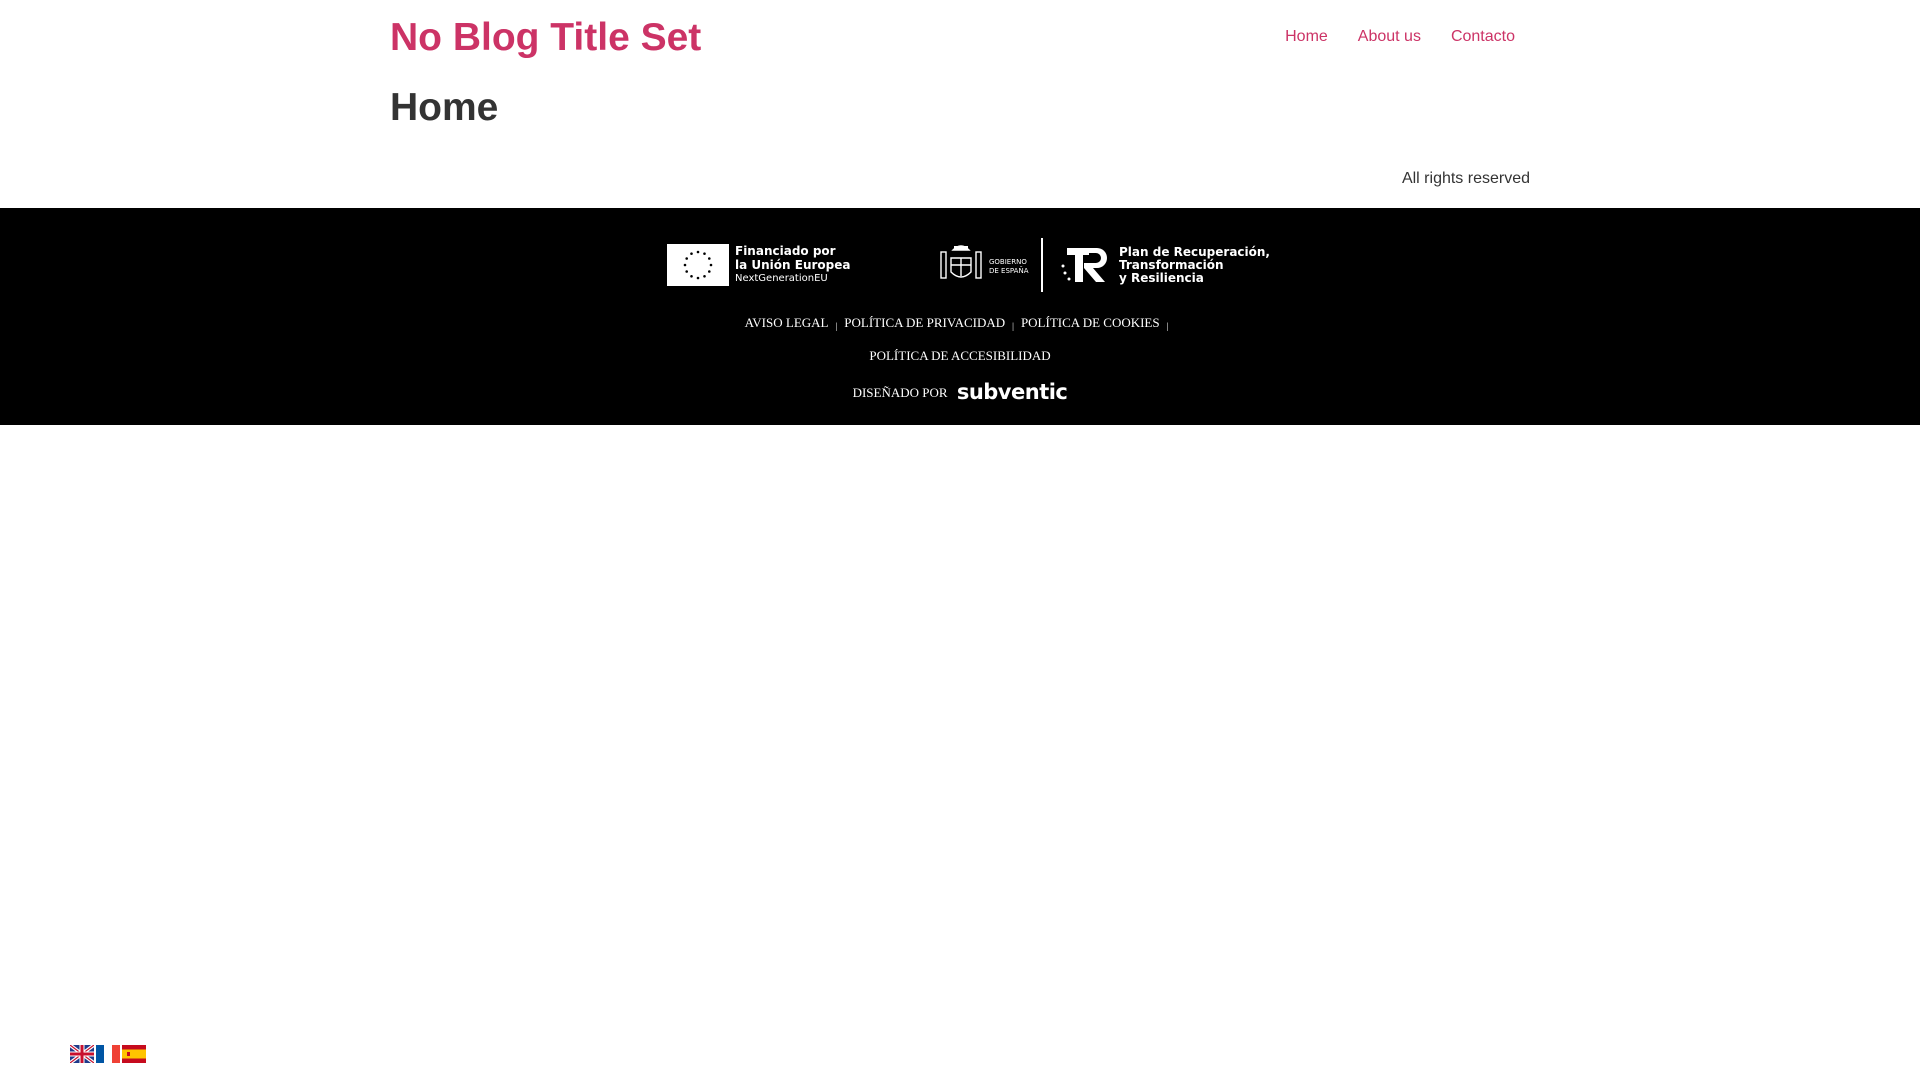 The image size is (1920, 1080). I want to click on nav-item-contacto: Contacto, so click(1483, 37).